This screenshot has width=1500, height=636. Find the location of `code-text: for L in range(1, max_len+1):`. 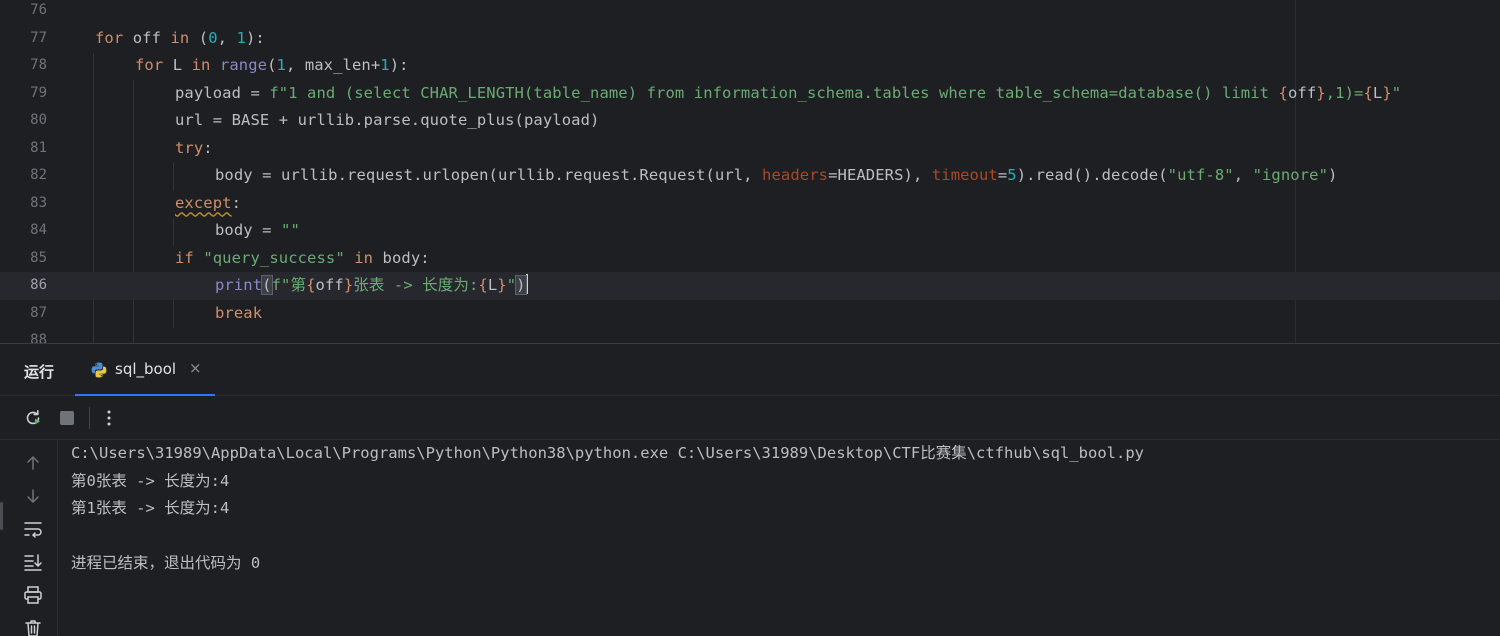

code-text: for L in range(1, max_len+1): is located at coordinates (272, 65).